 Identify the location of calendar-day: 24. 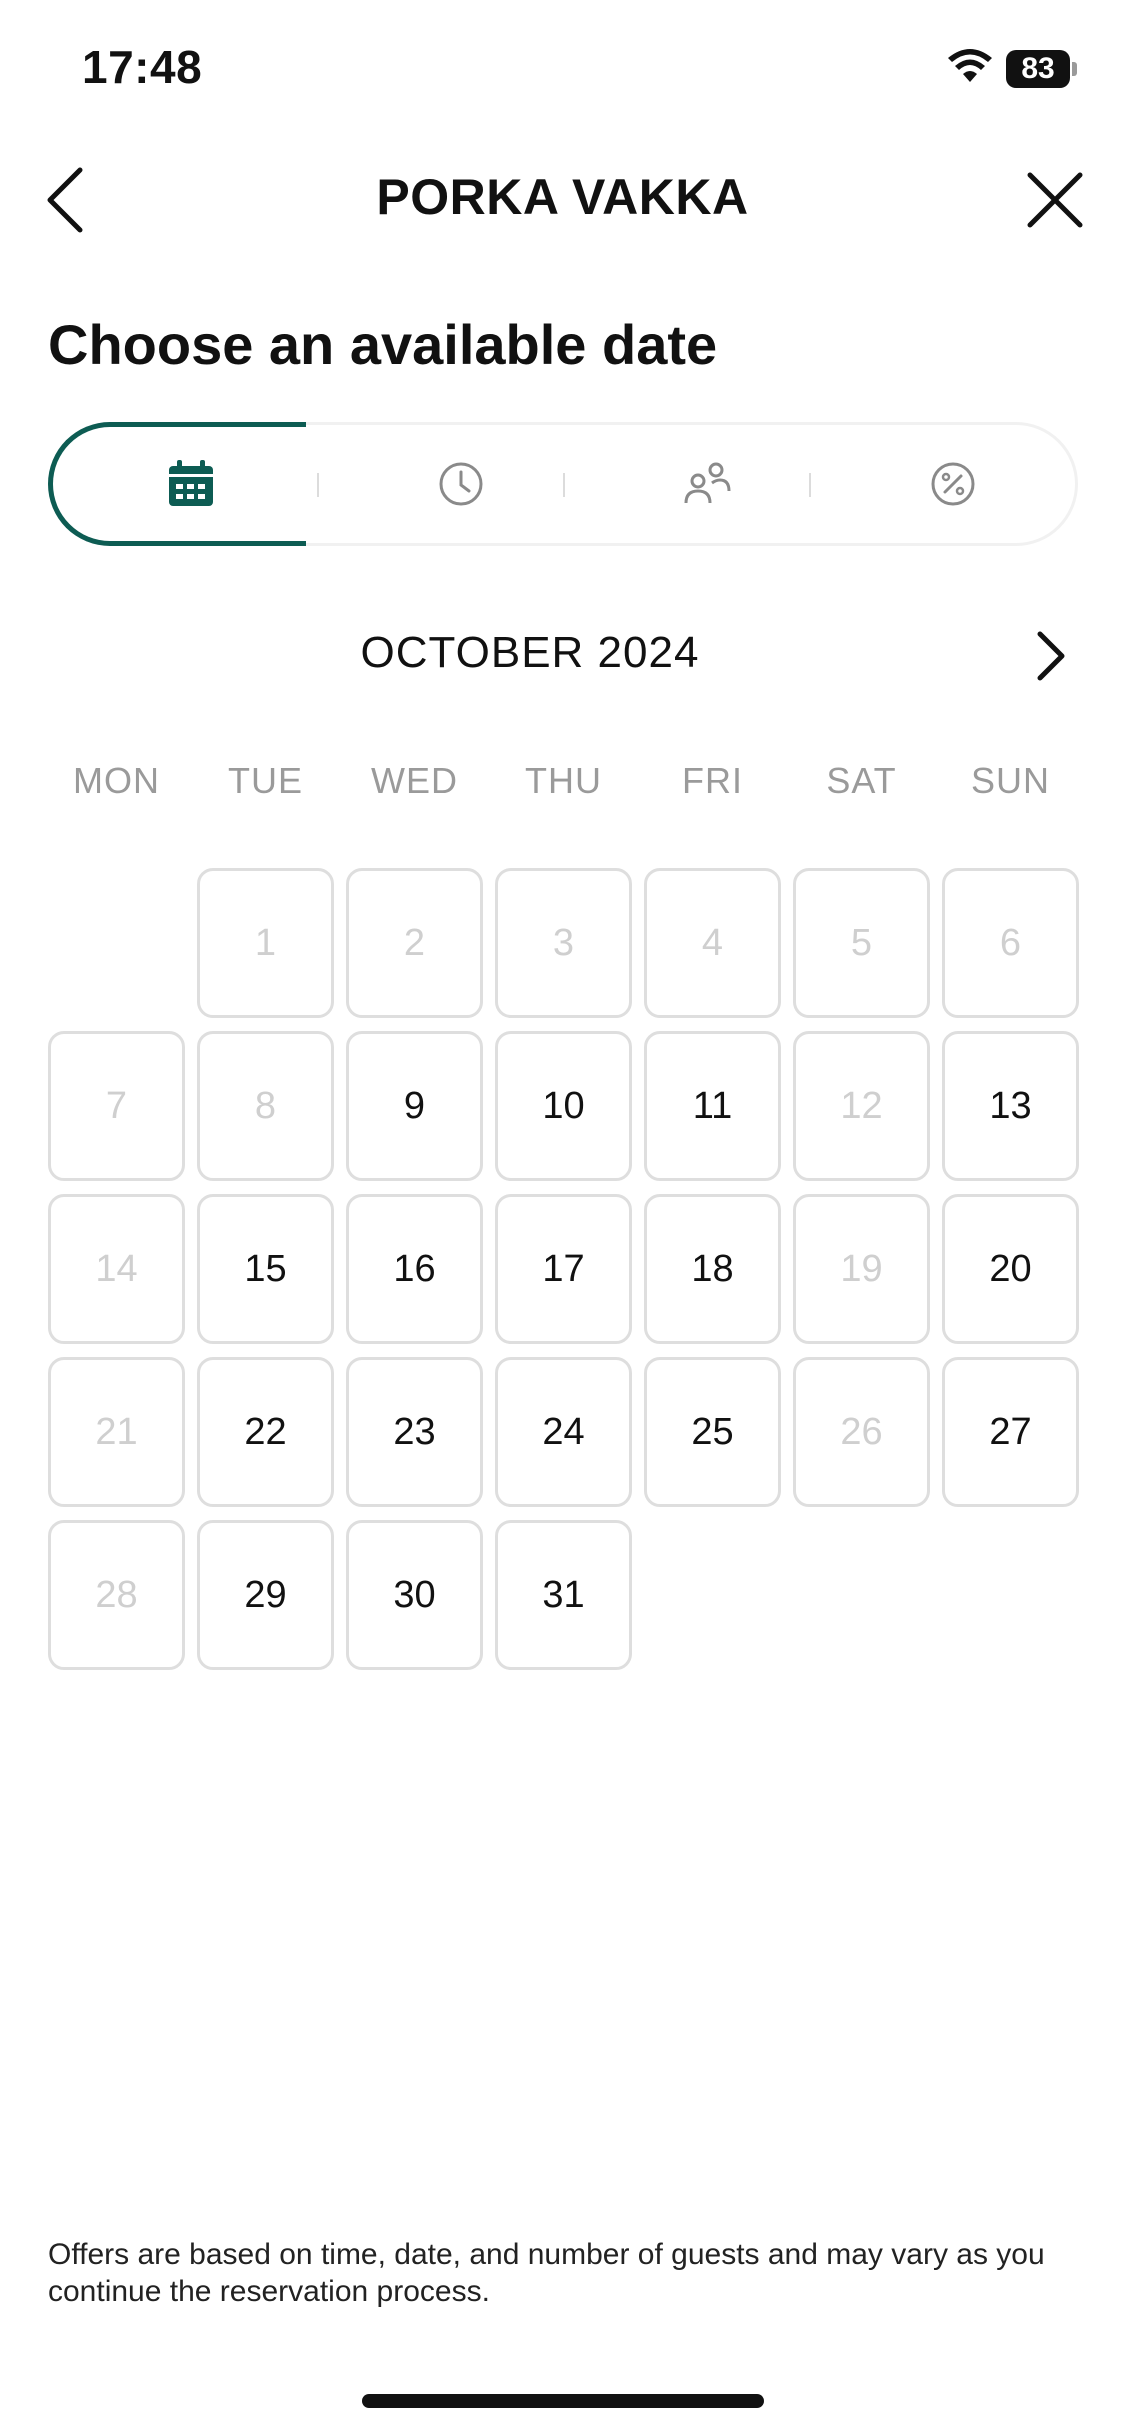
(563, 1432).